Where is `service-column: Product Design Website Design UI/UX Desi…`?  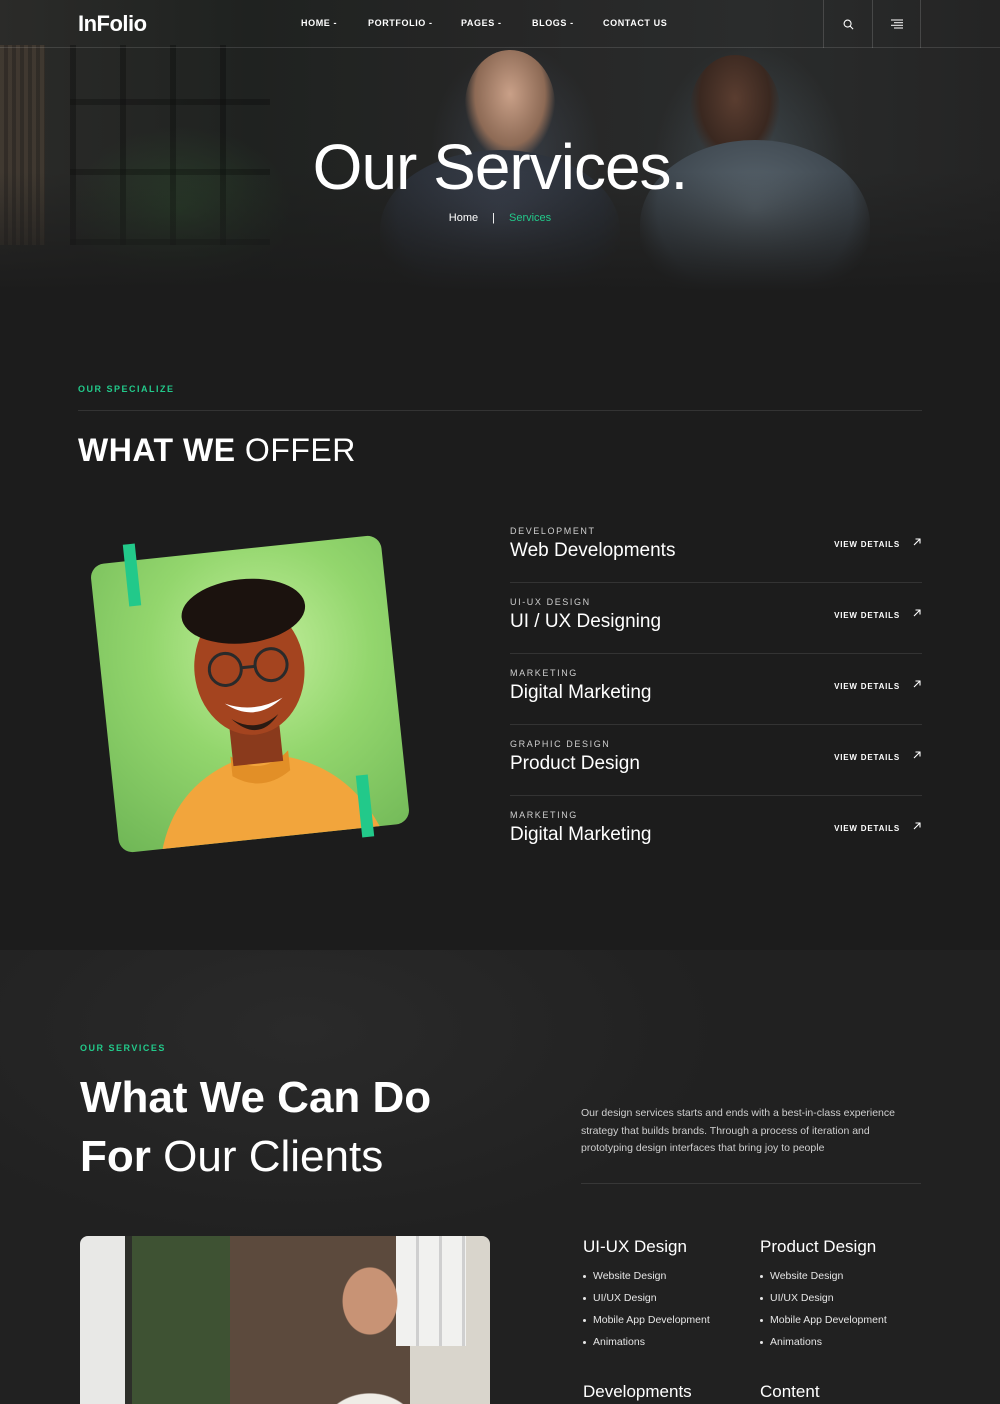
service-column: Product Design Website Design UI/UX Desi… is located at coordinates (840, 1295).